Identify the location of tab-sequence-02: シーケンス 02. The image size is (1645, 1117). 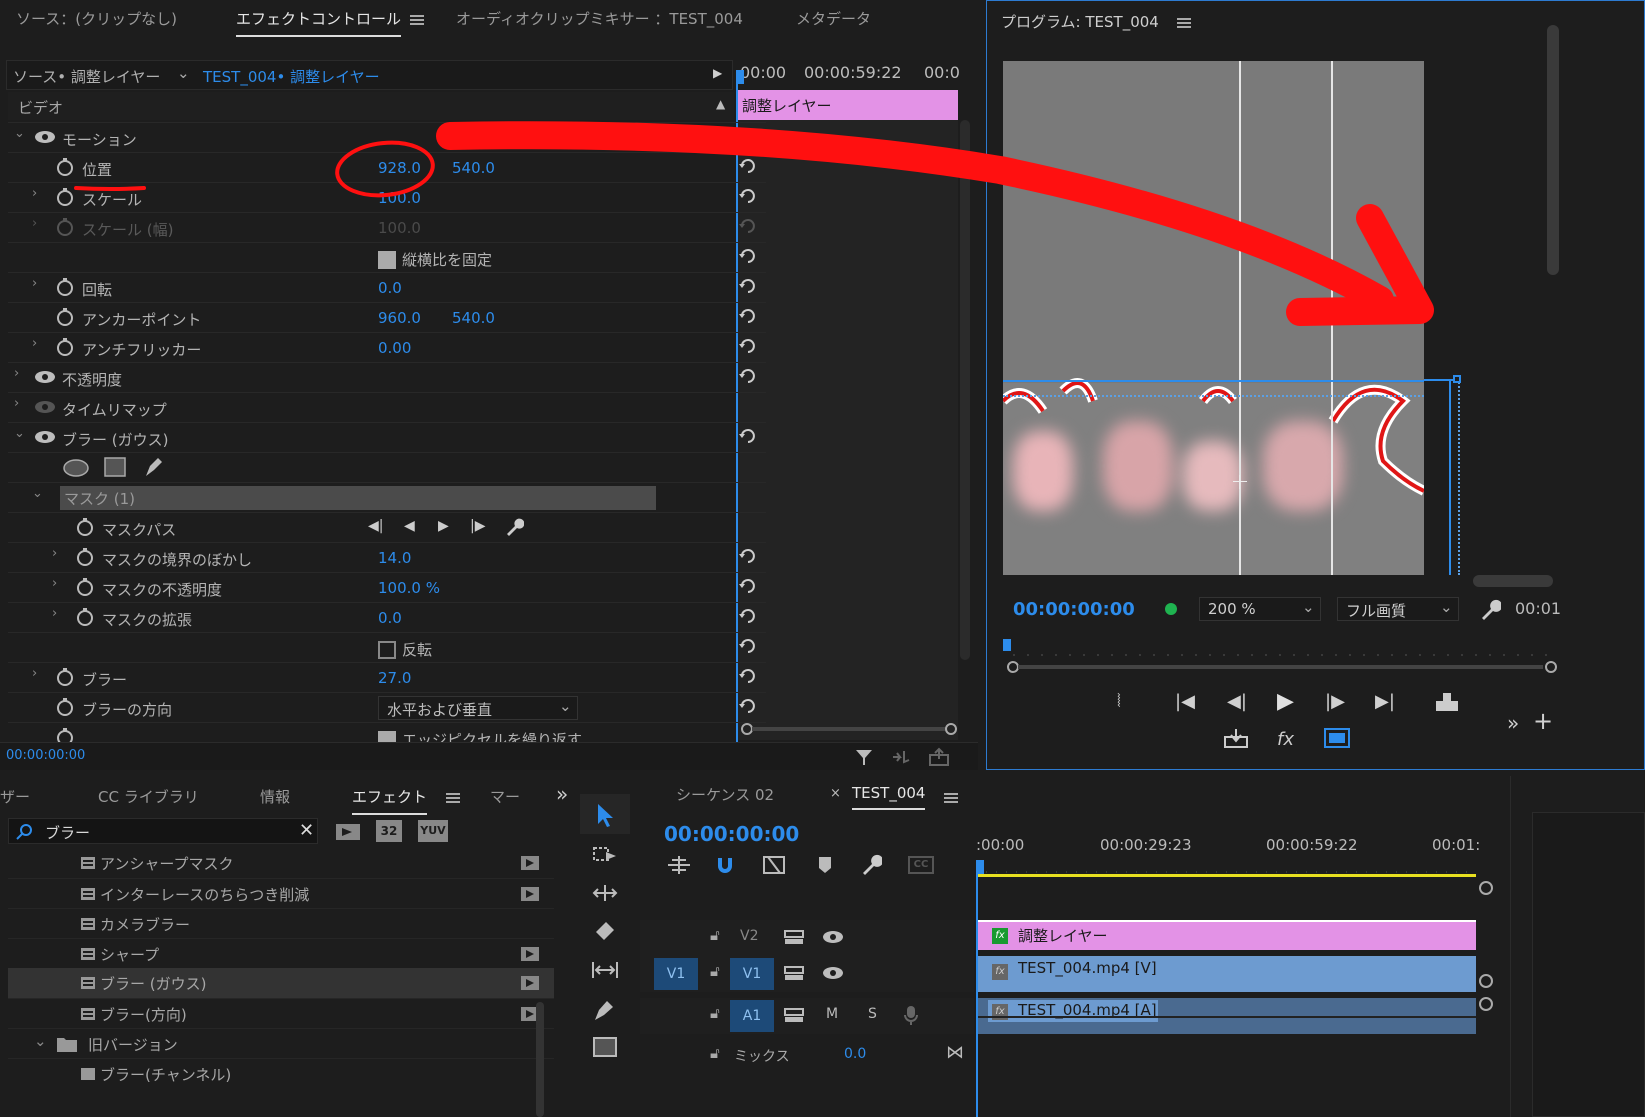
(725, 794).